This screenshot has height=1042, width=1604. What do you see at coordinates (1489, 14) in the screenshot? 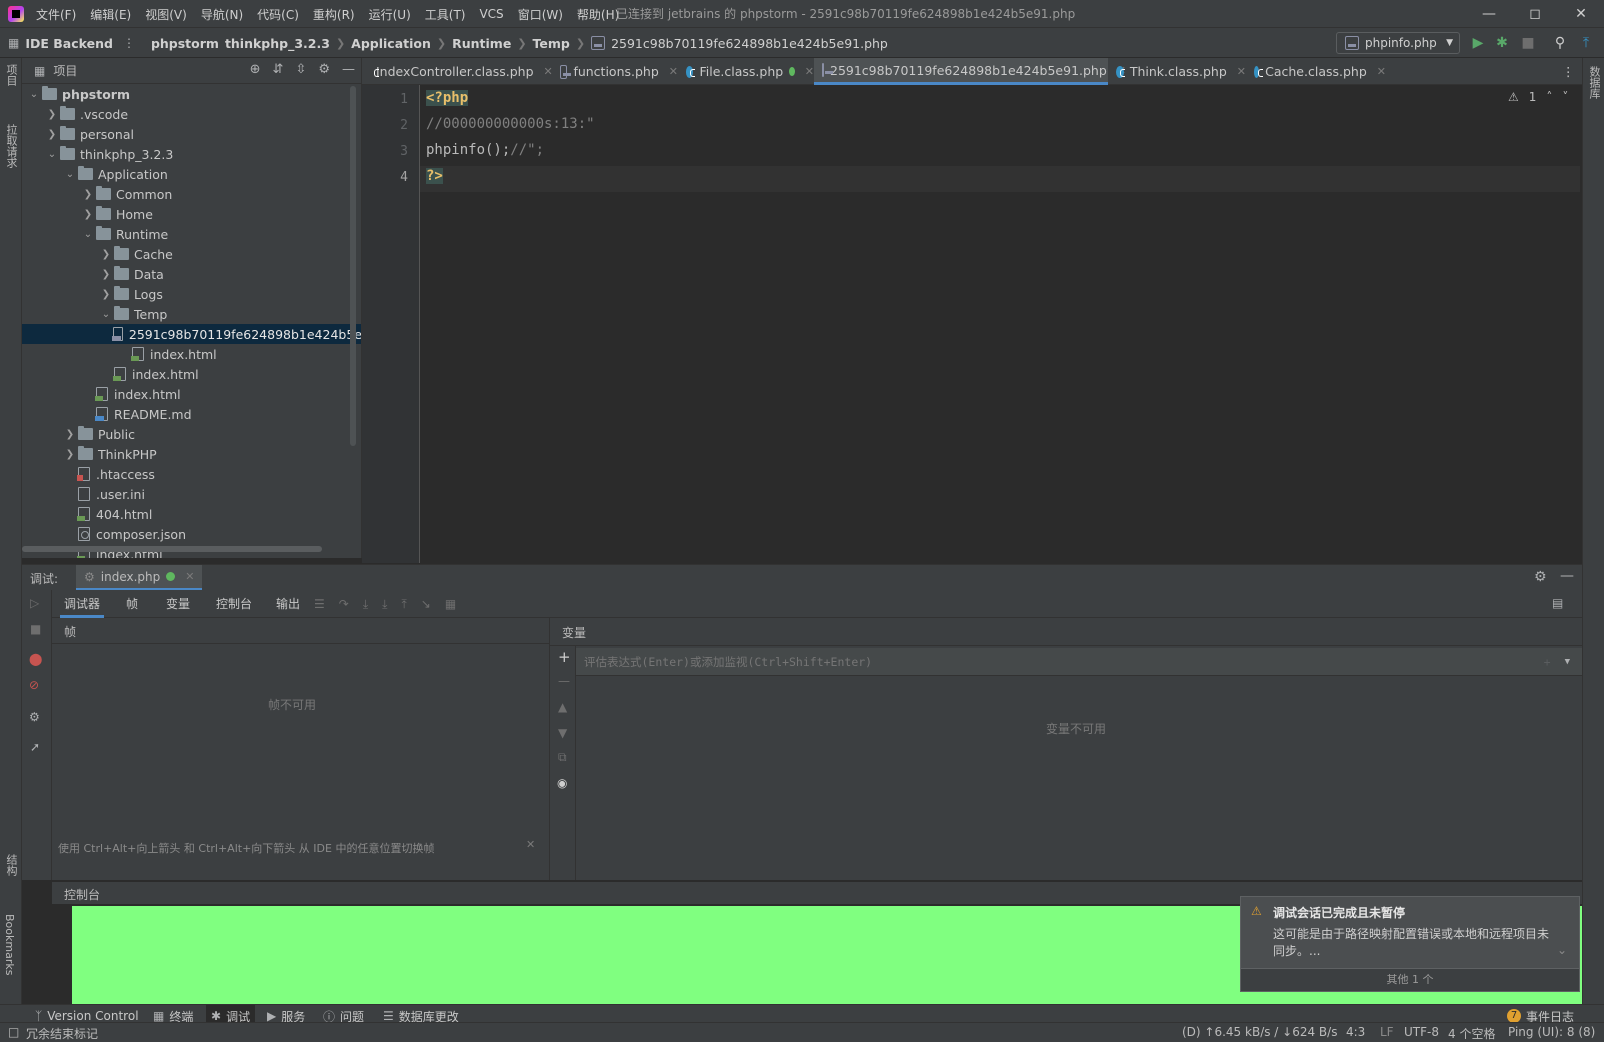
I see `minimize-button: —` at bounding box center [1489, 14].